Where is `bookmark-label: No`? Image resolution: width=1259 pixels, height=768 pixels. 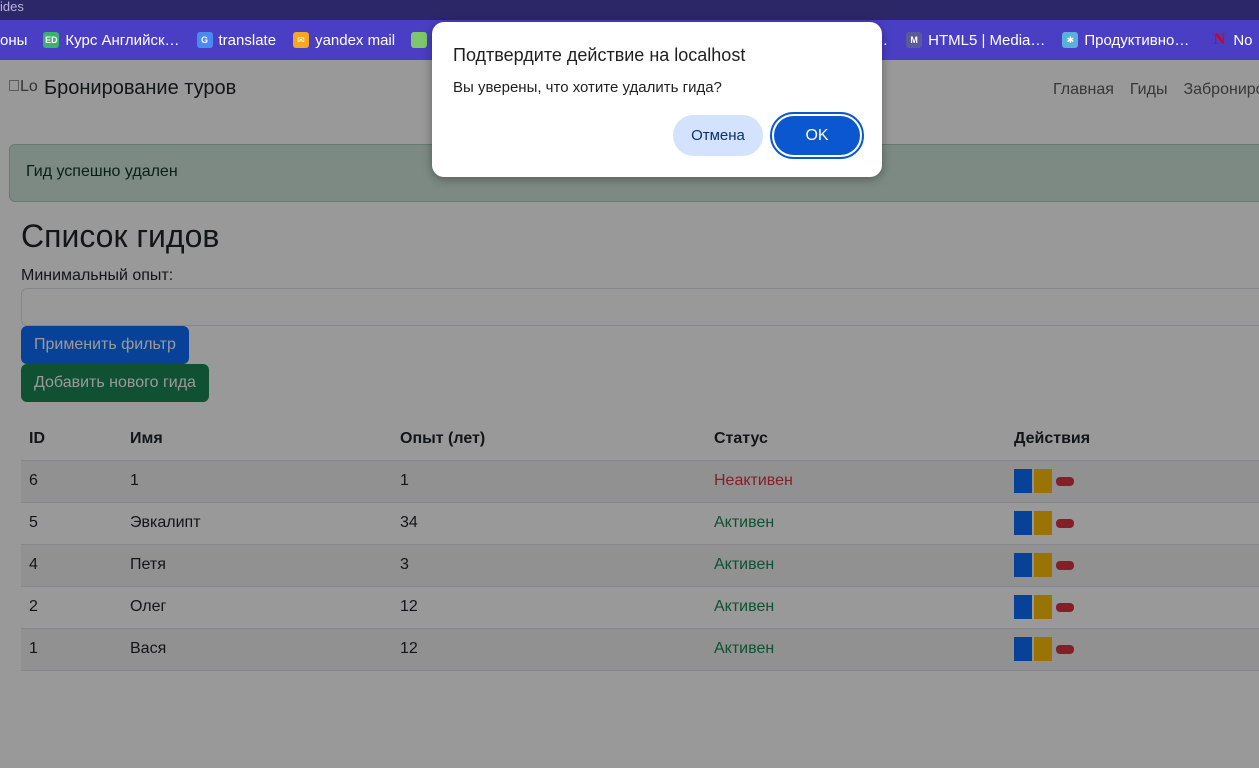 bookmark-label: No is located at coordinates (1243, 40).